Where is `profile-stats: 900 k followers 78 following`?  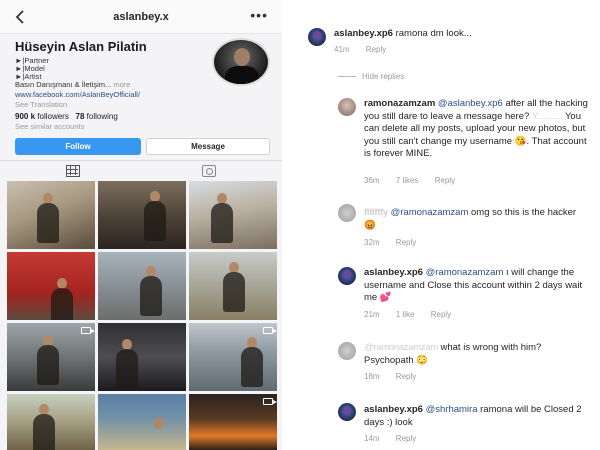 profile-stats: 900 k followers 78 following is located at coordinates (66, 116).